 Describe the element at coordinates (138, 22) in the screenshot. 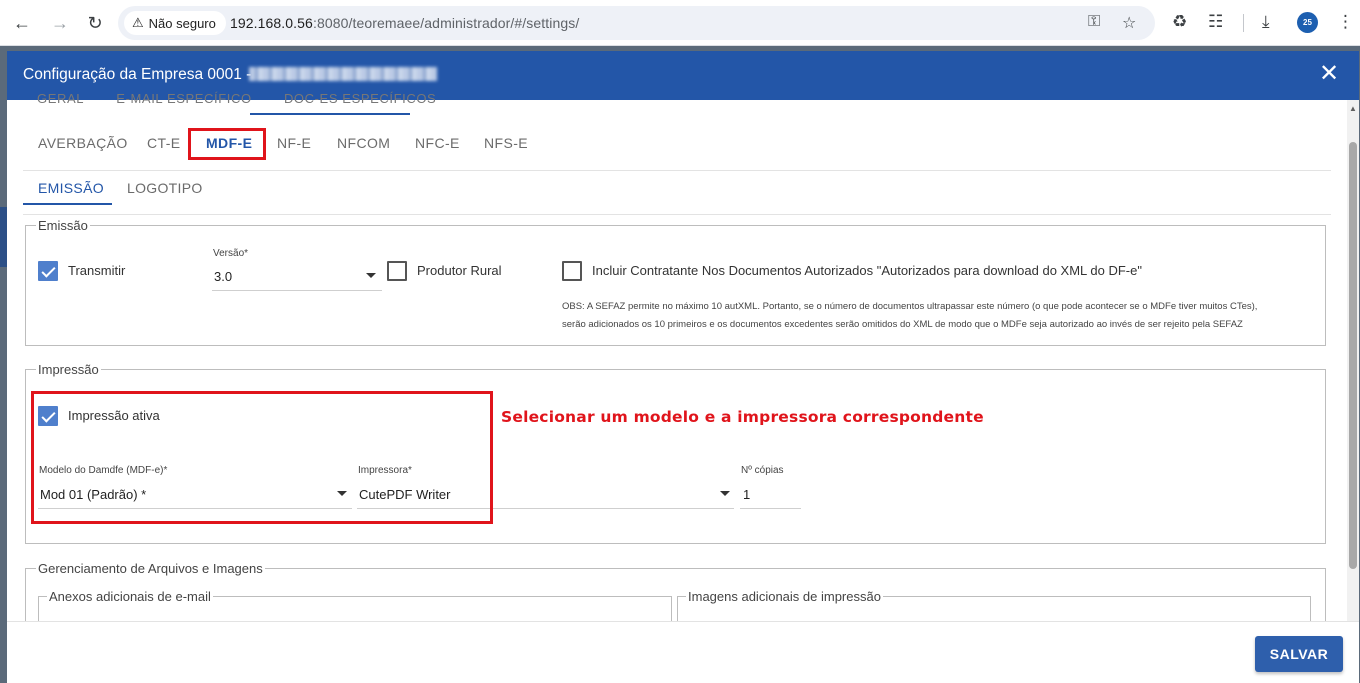

I see `warning-triangle-icon: ⚠` at that location.